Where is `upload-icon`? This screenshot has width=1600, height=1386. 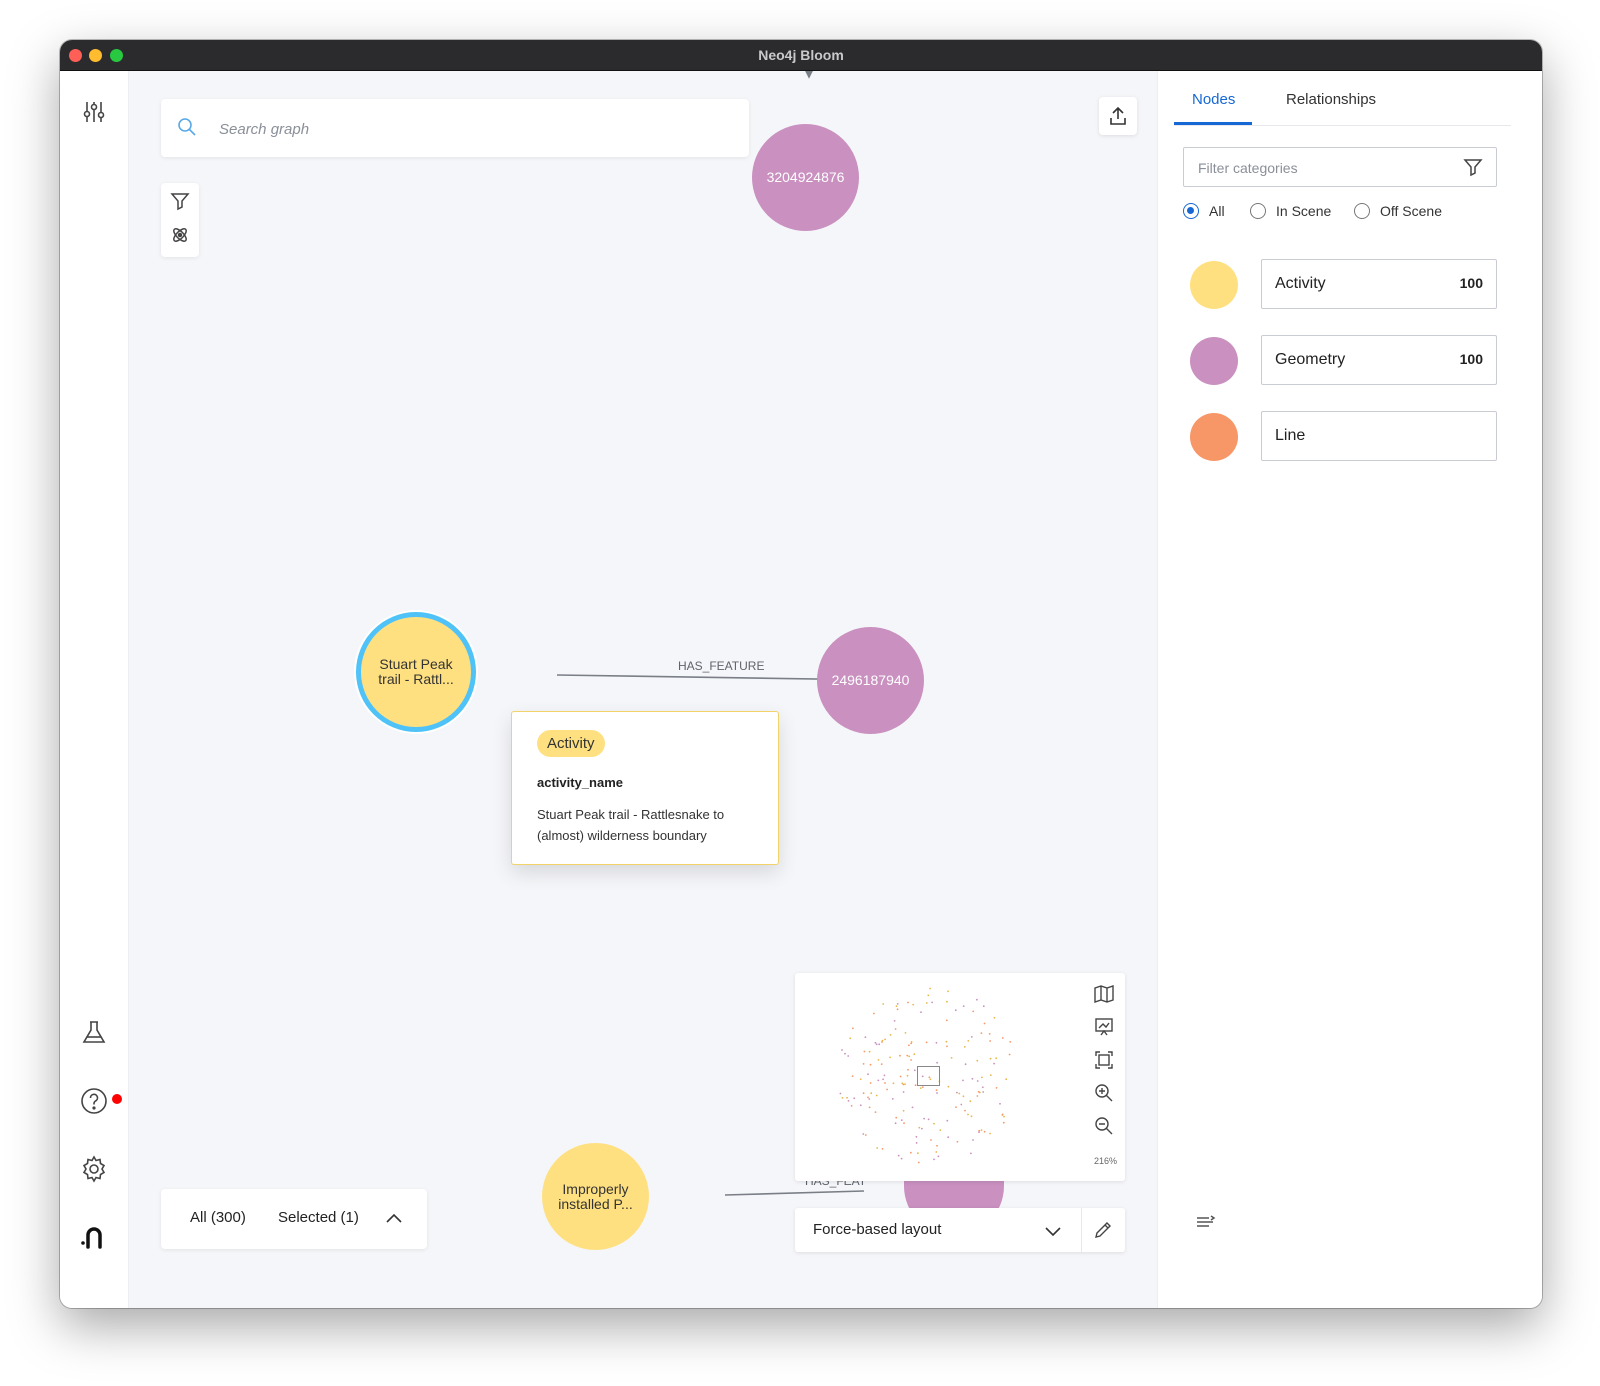
upload-icon is located at coordinates (1118, 118).